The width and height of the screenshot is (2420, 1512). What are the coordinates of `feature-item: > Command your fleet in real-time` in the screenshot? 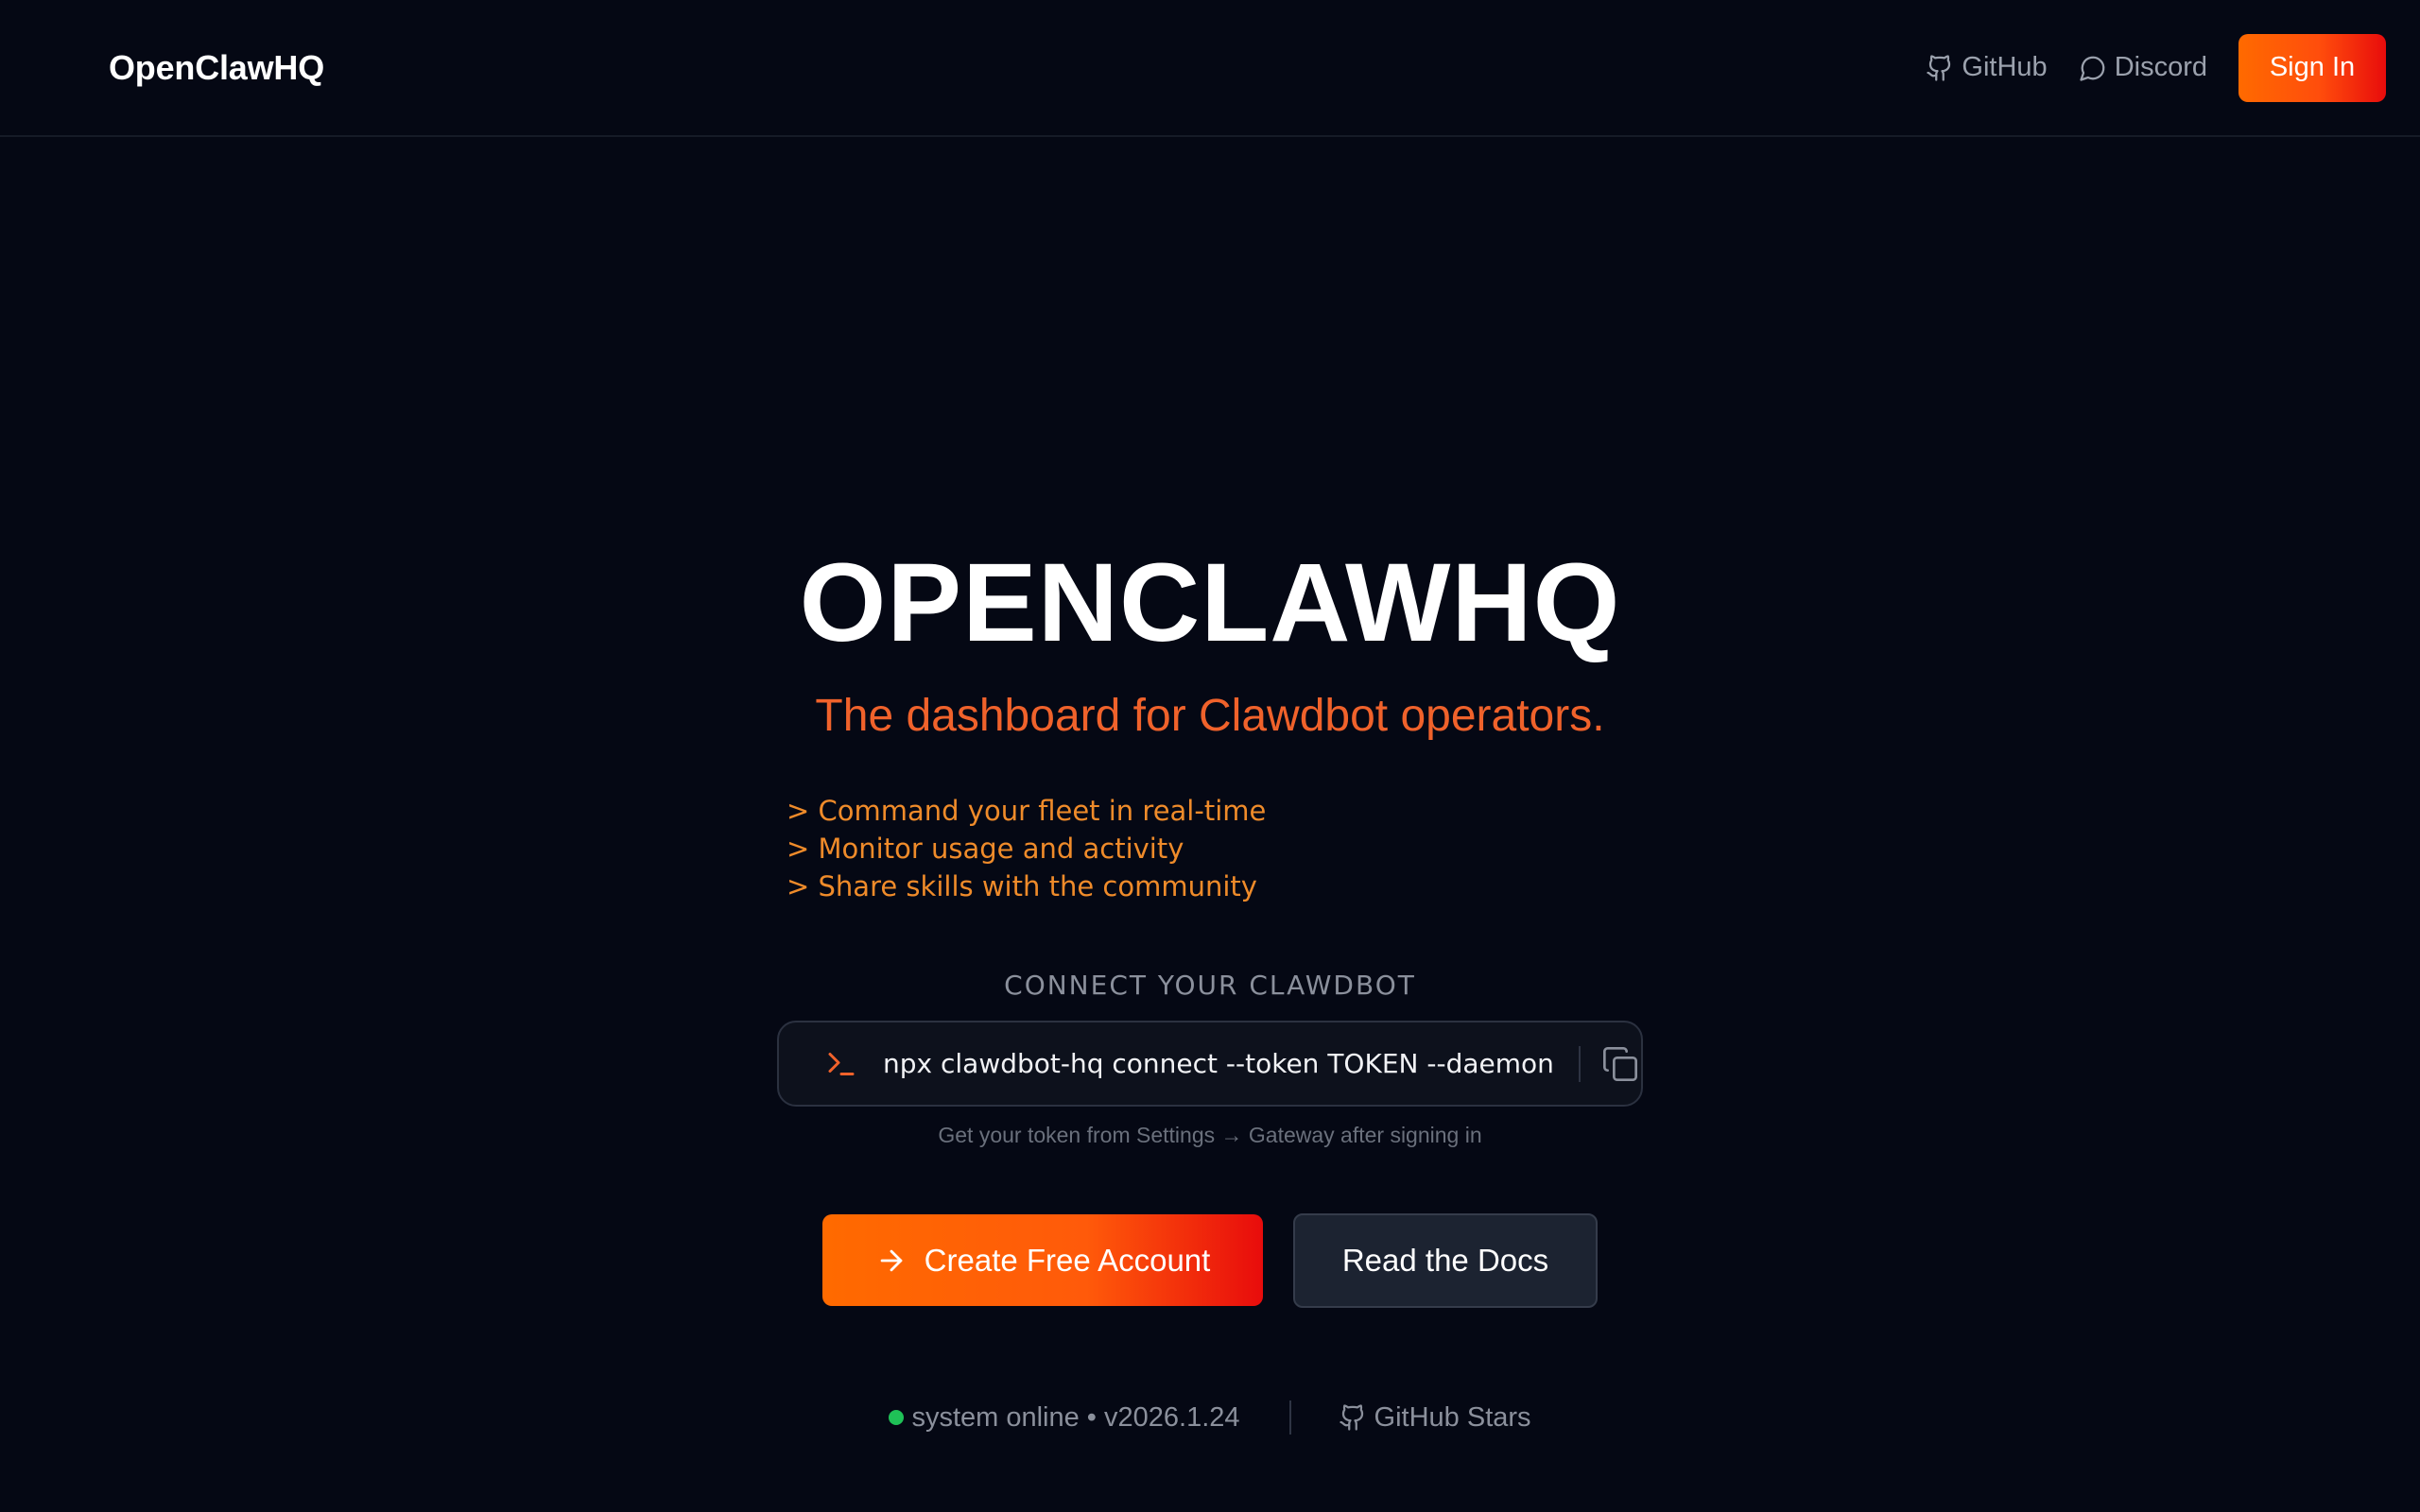 It's located at (1026, 811).